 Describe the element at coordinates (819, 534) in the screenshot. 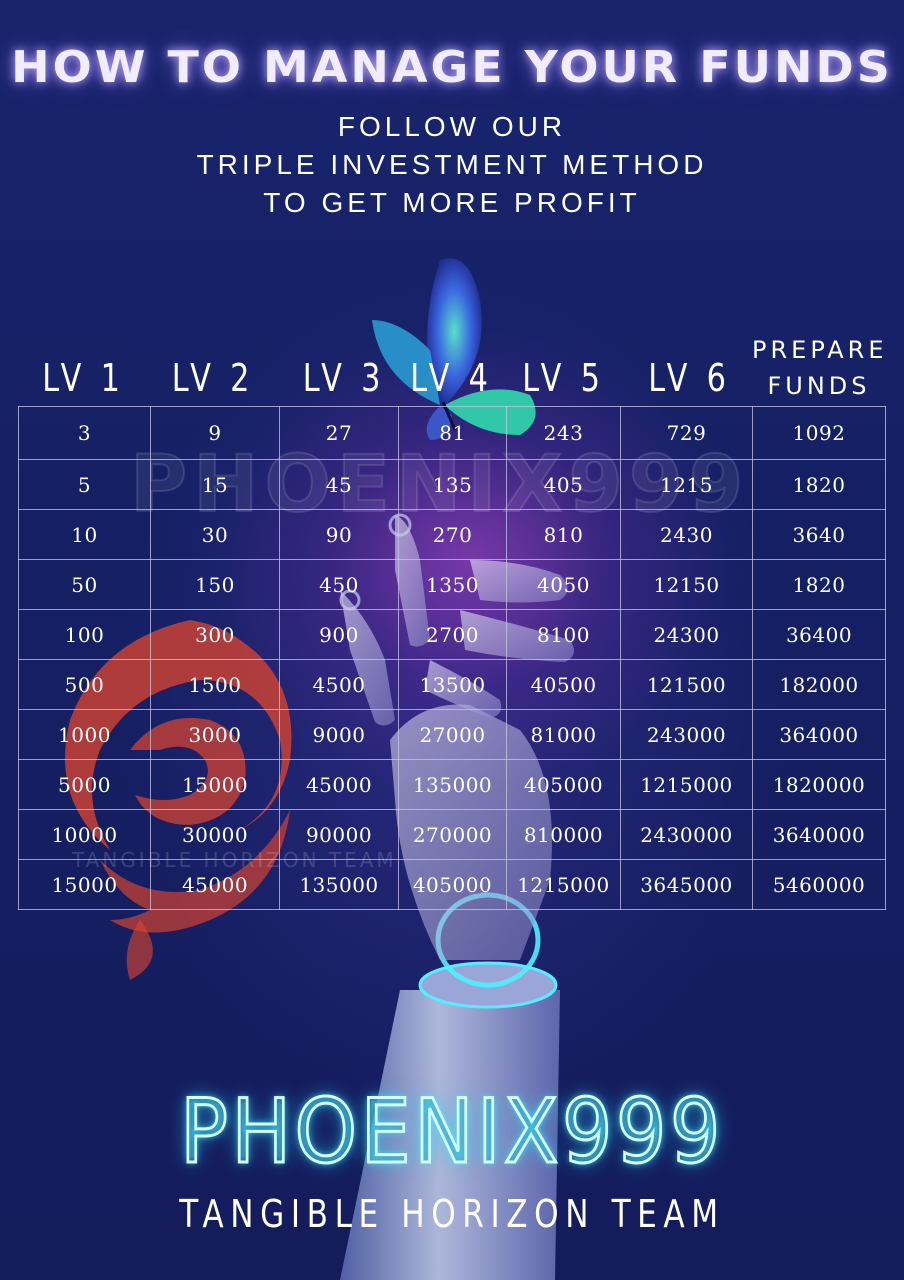

I see `table-cell: 3640` at that location.